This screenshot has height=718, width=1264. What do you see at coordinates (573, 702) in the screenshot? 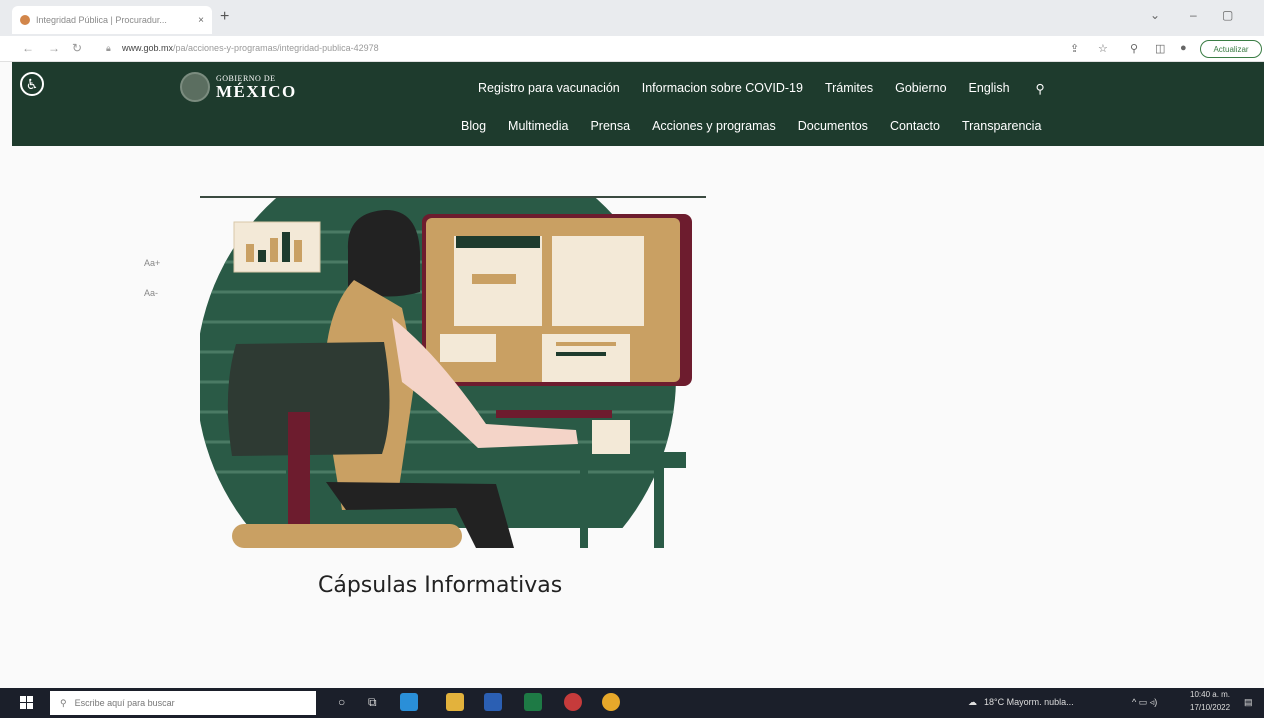
I see `pdf-reader-icon` at bounding box center [573, 702].